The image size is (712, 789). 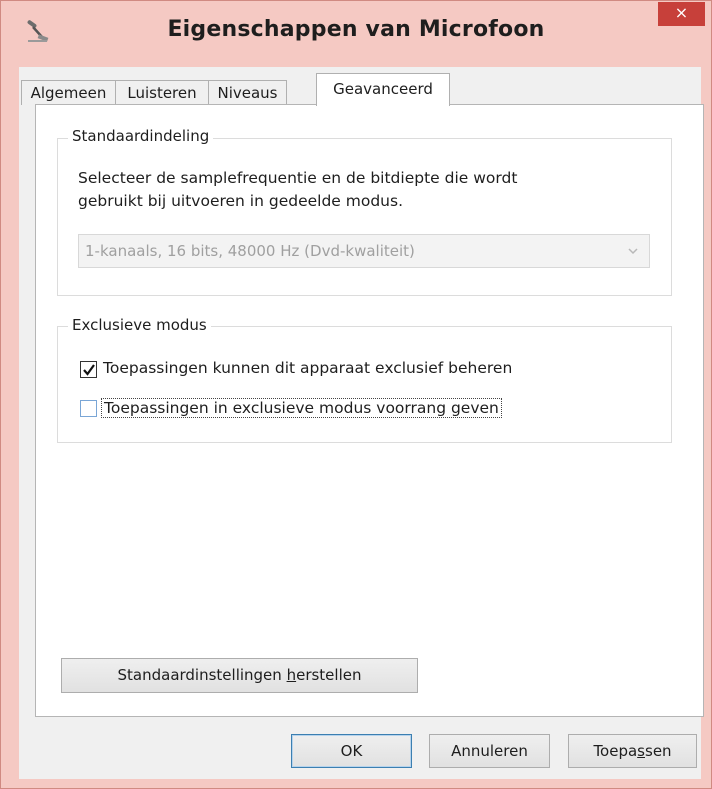 I want to click on chevron-down-icon, so click(x=633, y=257).